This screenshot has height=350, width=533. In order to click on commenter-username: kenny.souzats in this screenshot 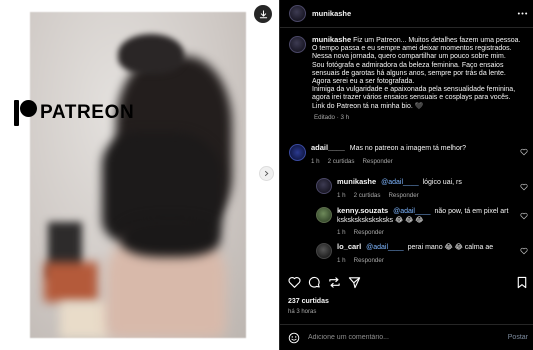, I will do `click(362, 210)`.